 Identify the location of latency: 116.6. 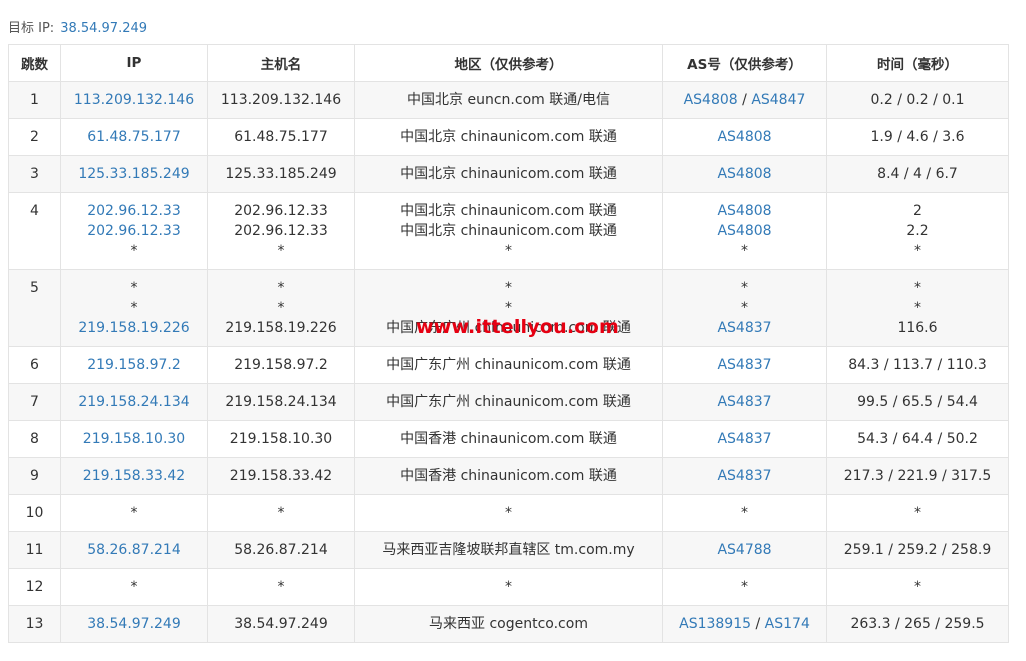
(917, 328).